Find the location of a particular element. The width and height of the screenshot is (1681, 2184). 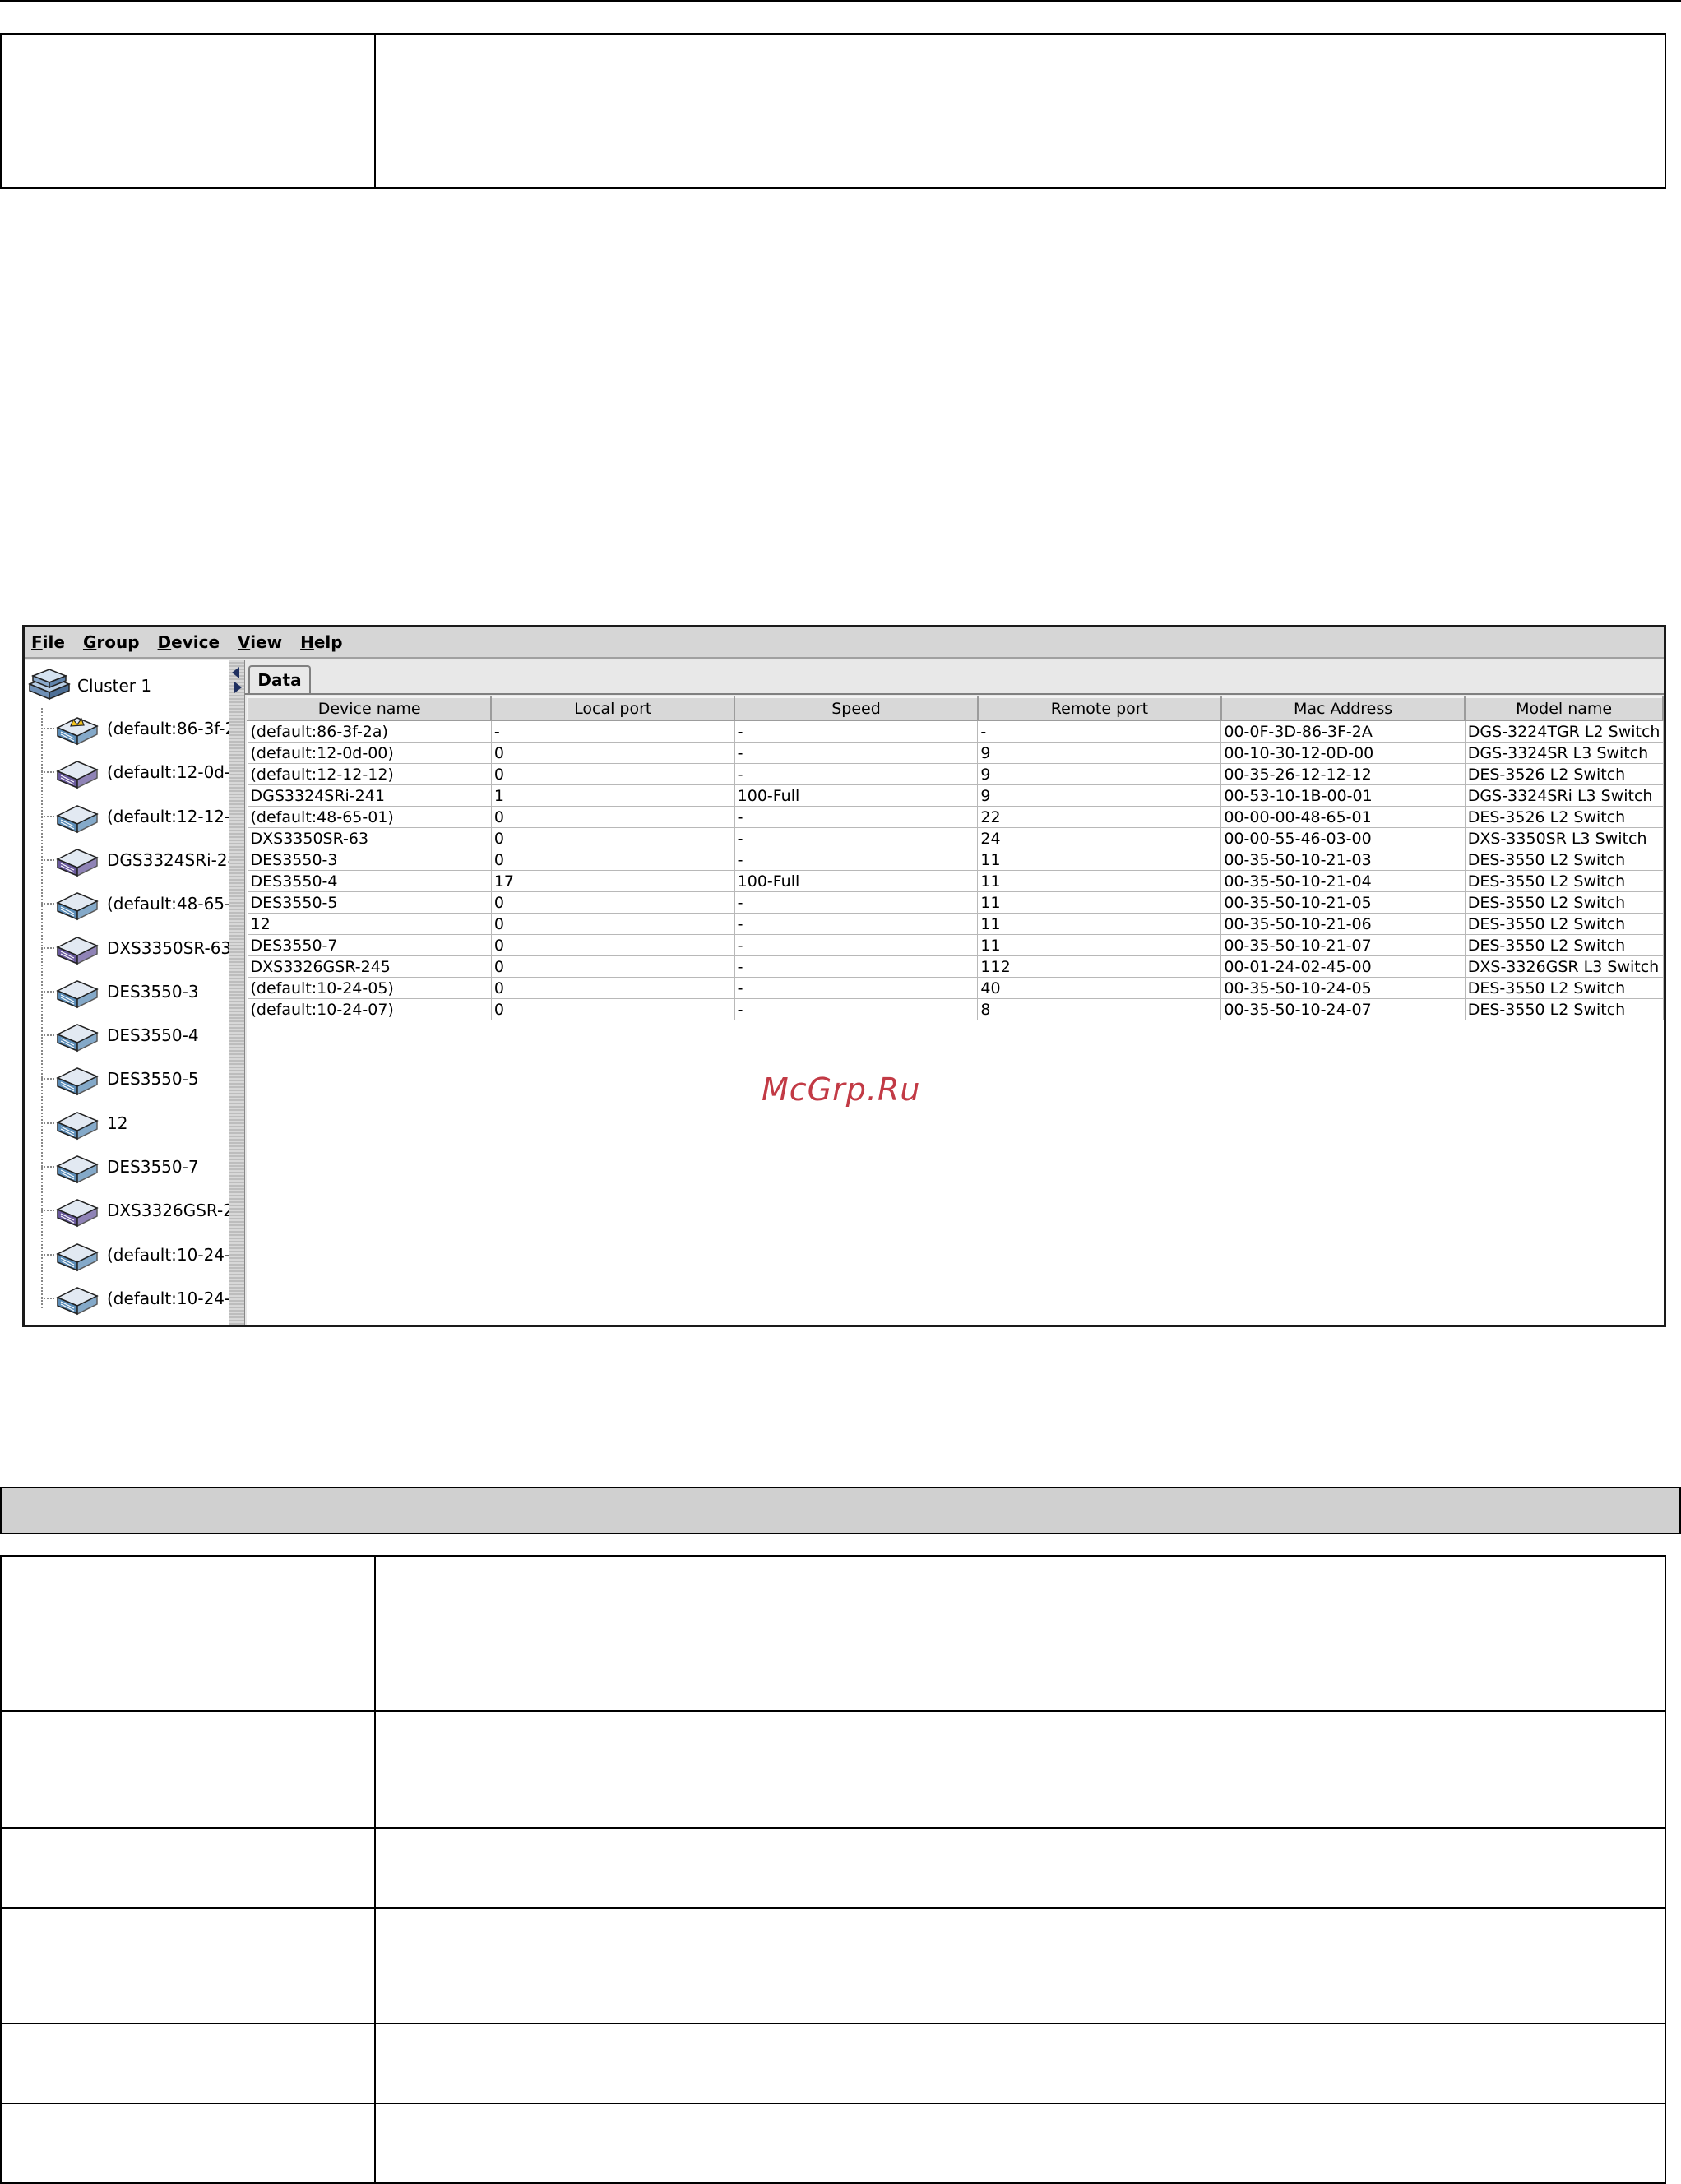

tree-item: DES3550-3 is located at coordinates (120, 991).